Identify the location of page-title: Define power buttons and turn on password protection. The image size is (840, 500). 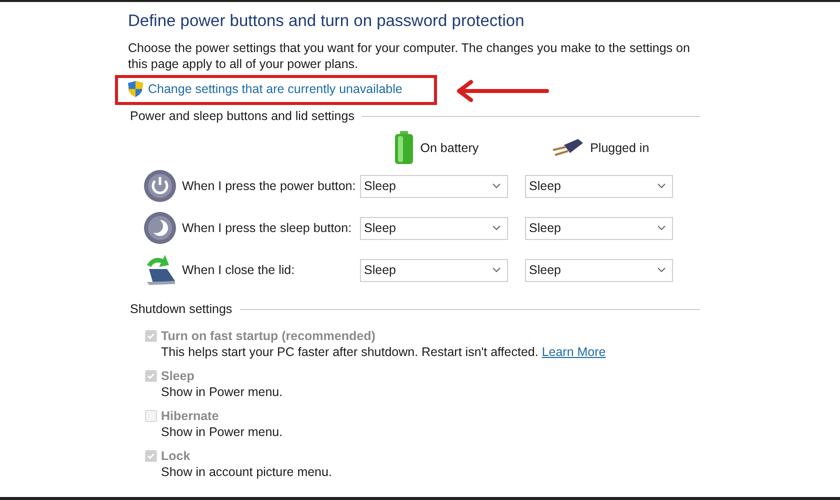
(327, 21).